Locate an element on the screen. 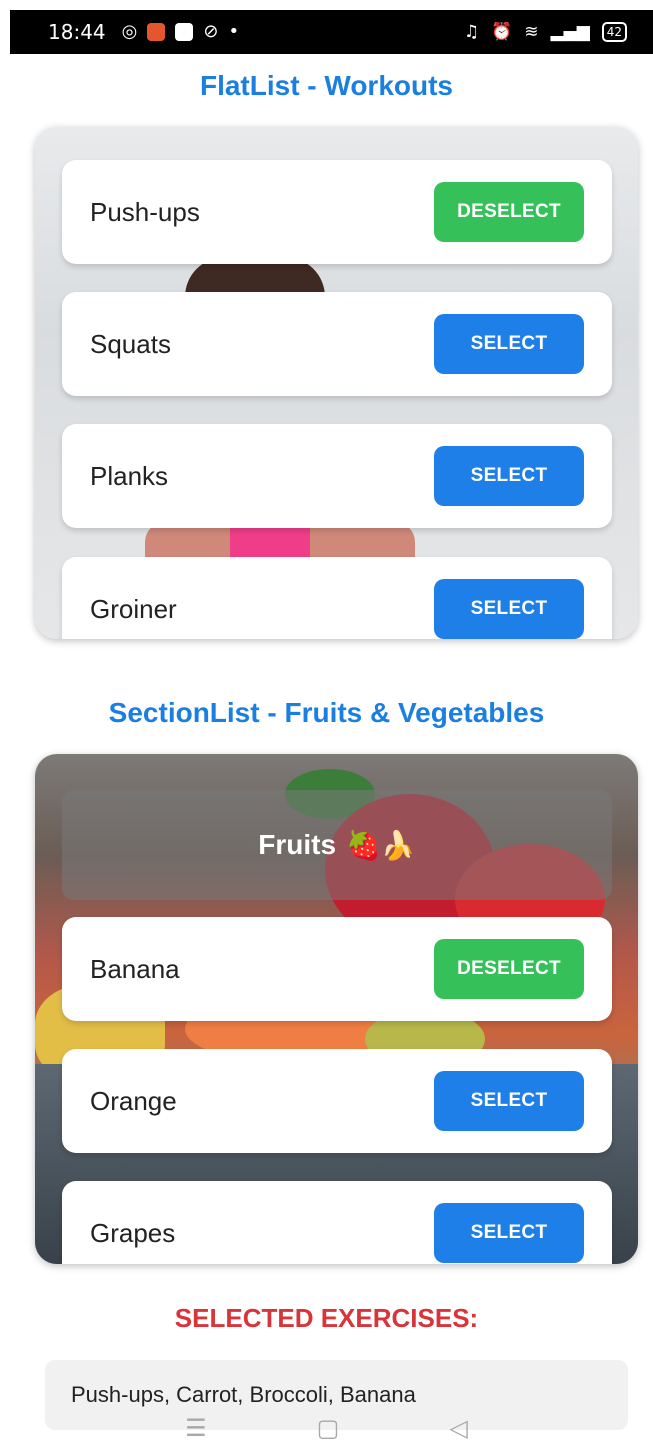  workout-item: Squats SELECT is located at coordinates (337, 344).